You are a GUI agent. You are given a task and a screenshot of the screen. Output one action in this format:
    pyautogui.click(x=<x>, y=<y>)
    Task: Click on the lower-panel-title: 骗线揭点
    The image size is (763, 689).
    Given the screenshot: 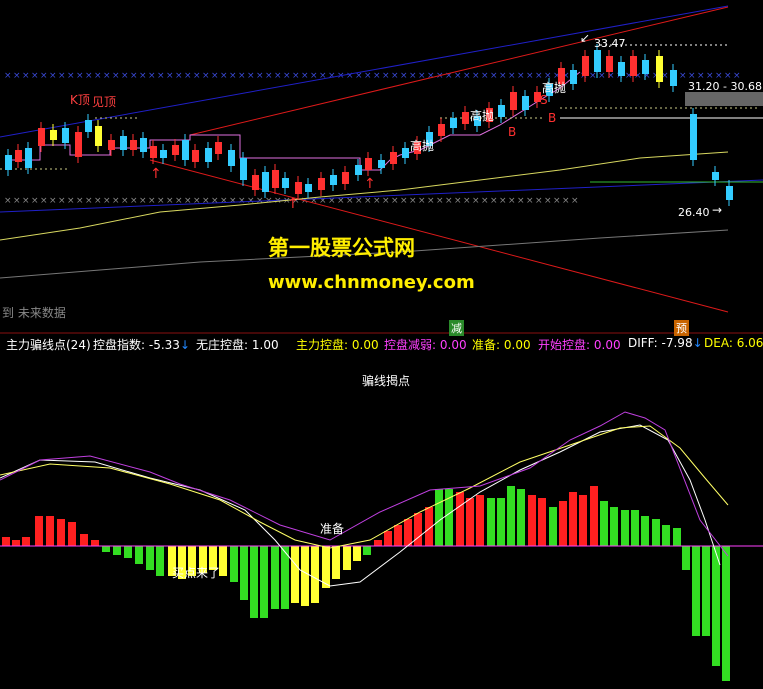 What is the action you would take?
    pyautogui.click(x=386, y=381)
    